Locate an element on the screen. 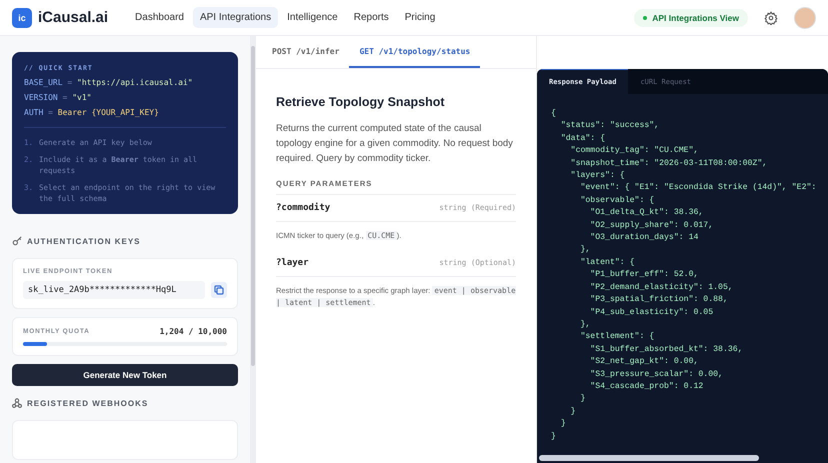  code-line: { is located at coordinates (554, 114).